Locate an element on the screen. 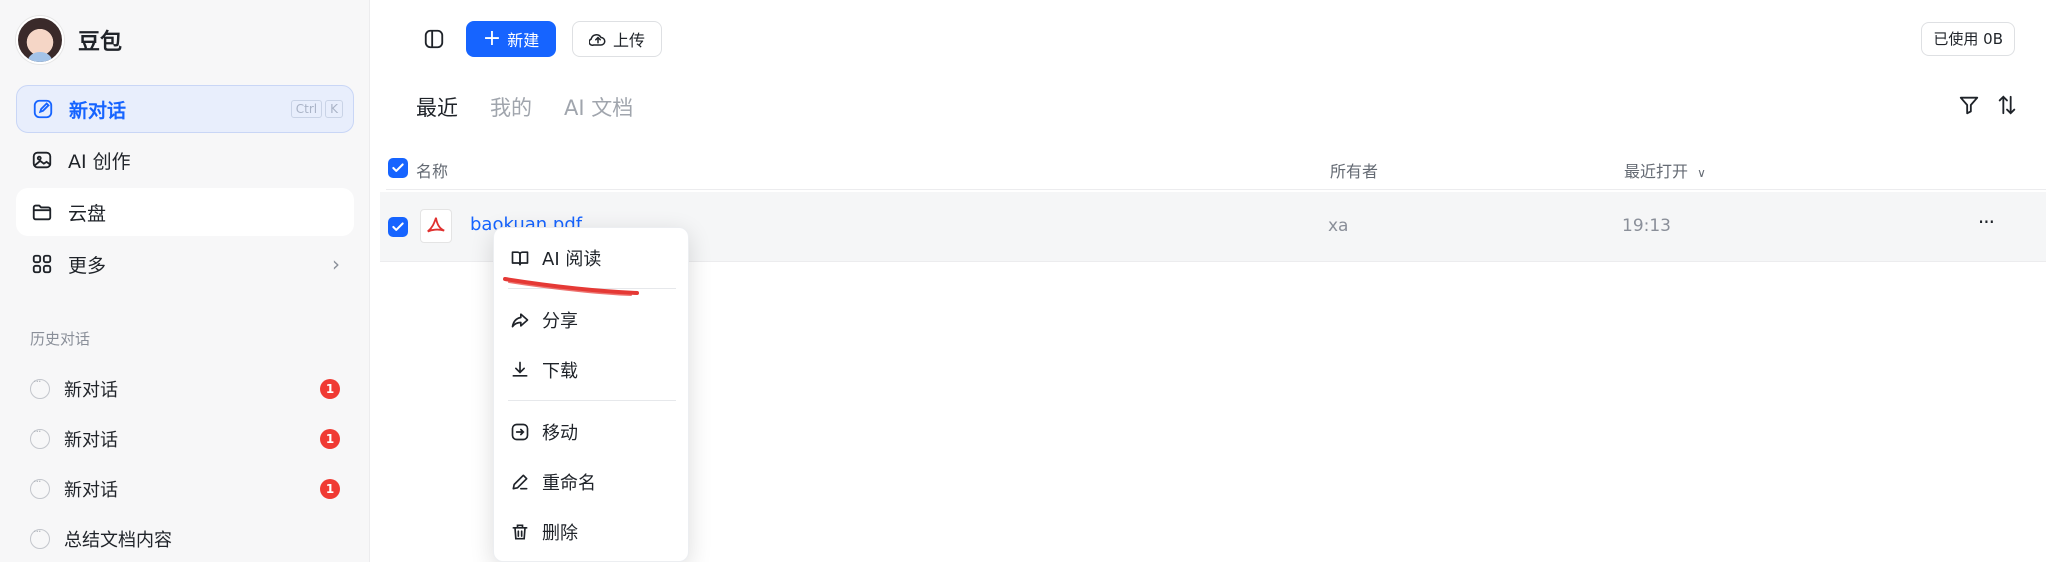  tab-ai-docs: AI 文档 is located at coordinates (598, 107).